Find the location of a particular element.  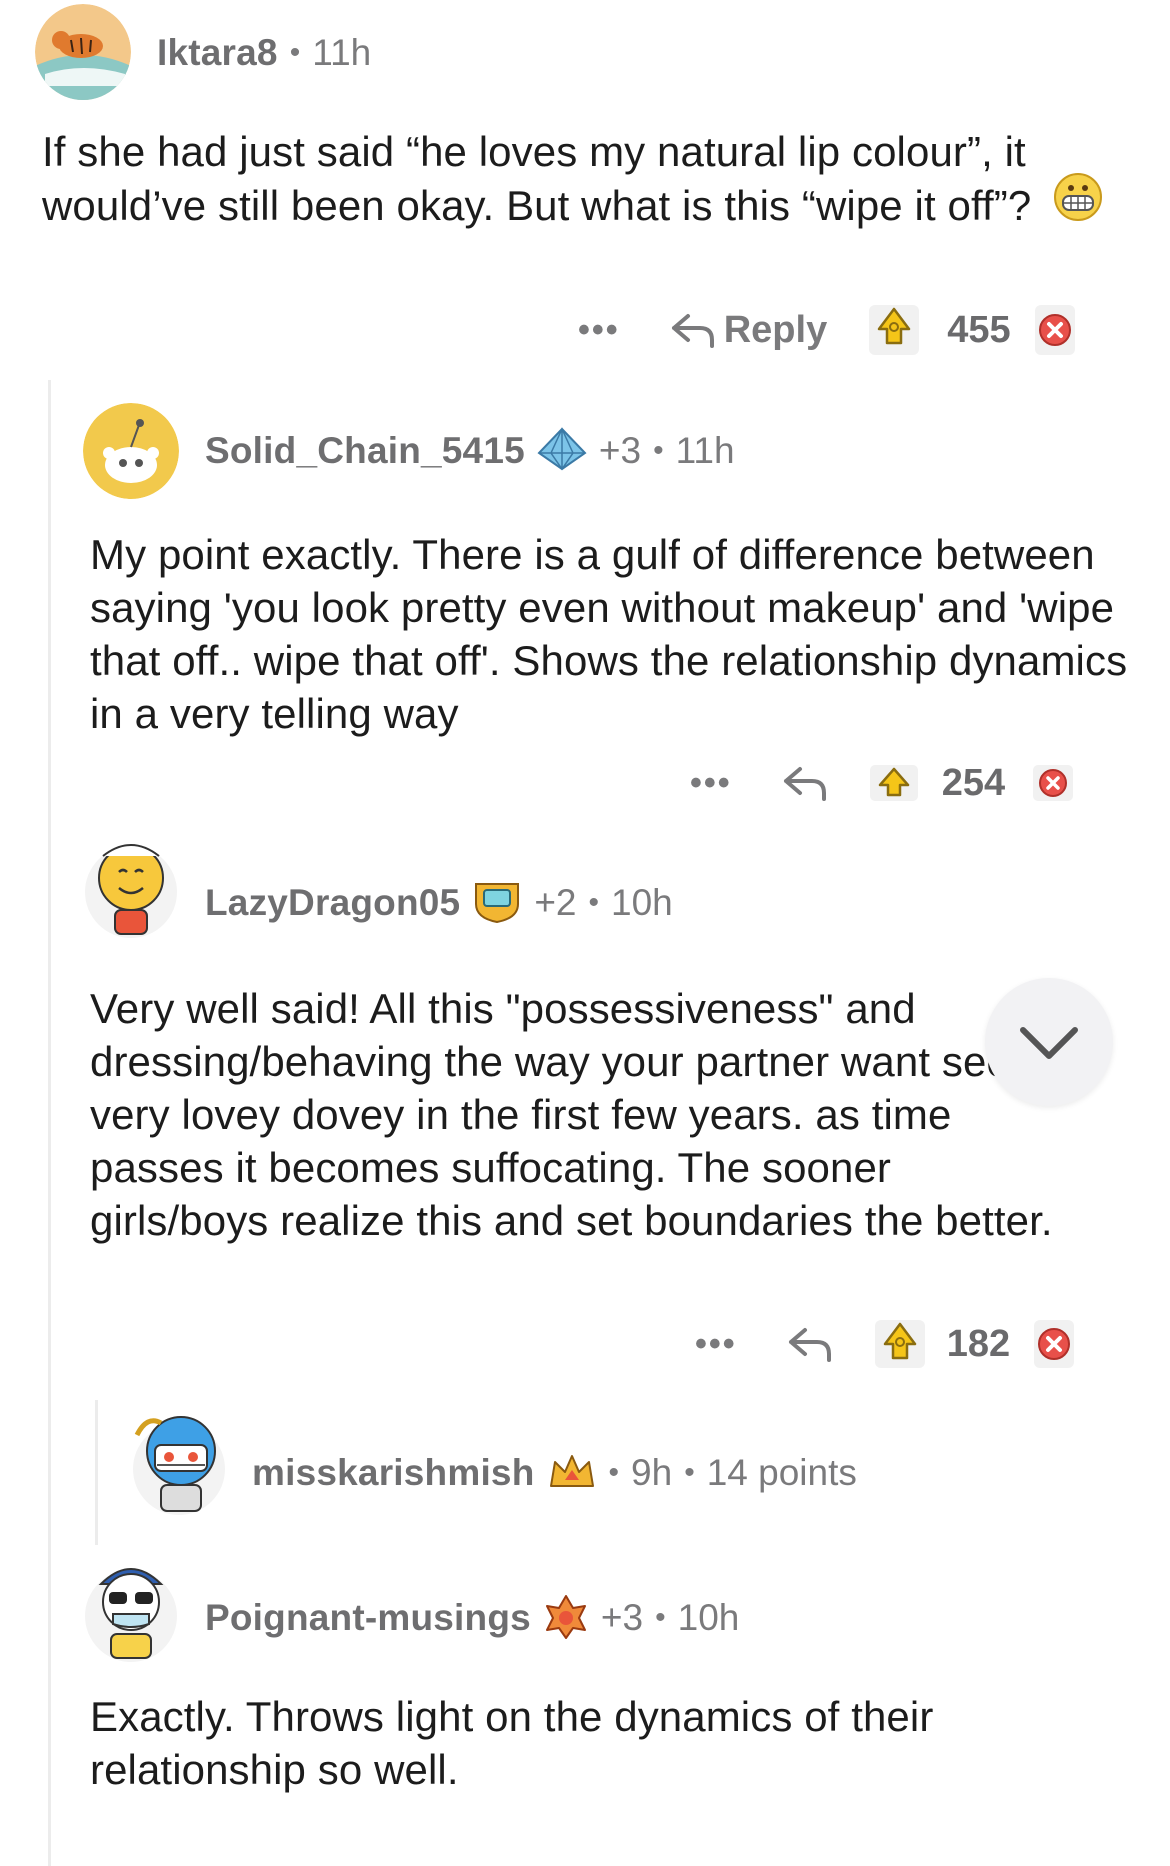

avatar-tiger-image is located at coordinates (83, 52).